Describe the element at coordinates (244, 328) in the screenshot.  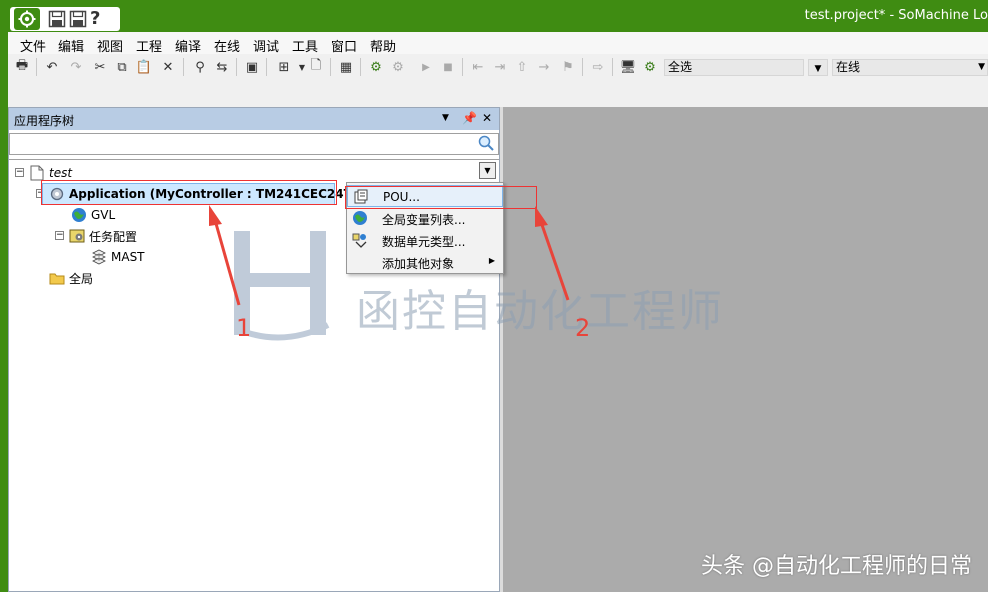
I see `annotation-label-1: 1` at that location.